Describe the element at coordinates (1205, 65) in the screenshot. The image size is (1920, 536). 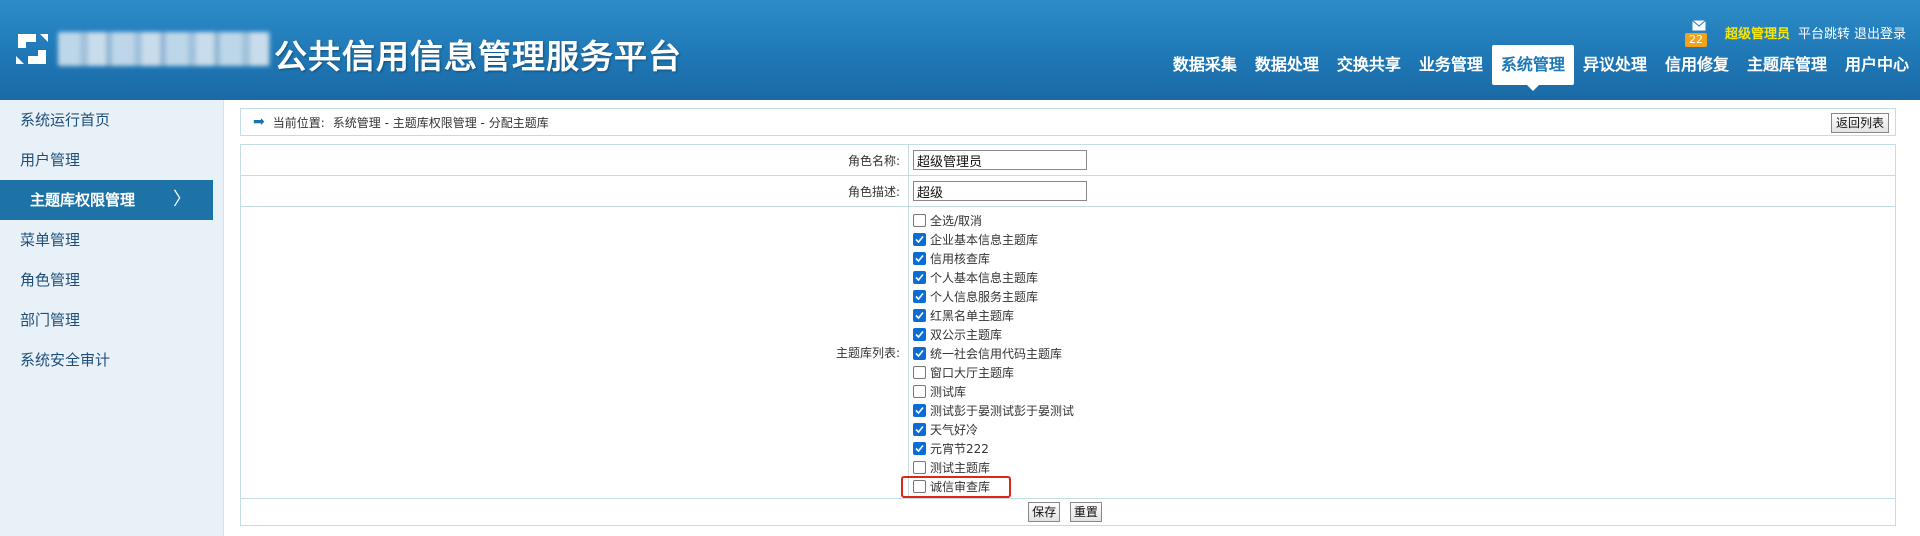
I see `nav-item-0: 数据采集` at that location.